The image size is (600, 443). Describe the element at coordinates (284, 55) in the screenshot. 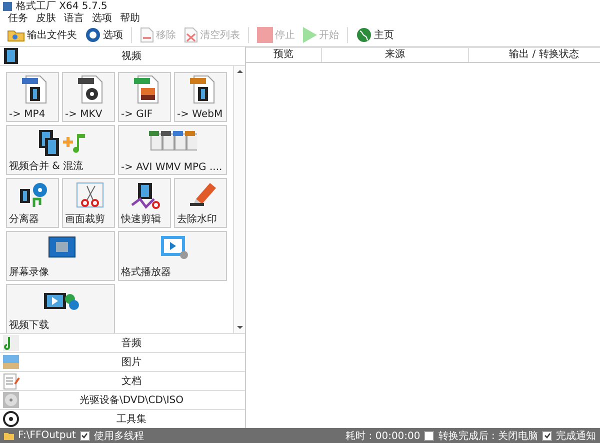

I see `column-header: 预览` at that location.